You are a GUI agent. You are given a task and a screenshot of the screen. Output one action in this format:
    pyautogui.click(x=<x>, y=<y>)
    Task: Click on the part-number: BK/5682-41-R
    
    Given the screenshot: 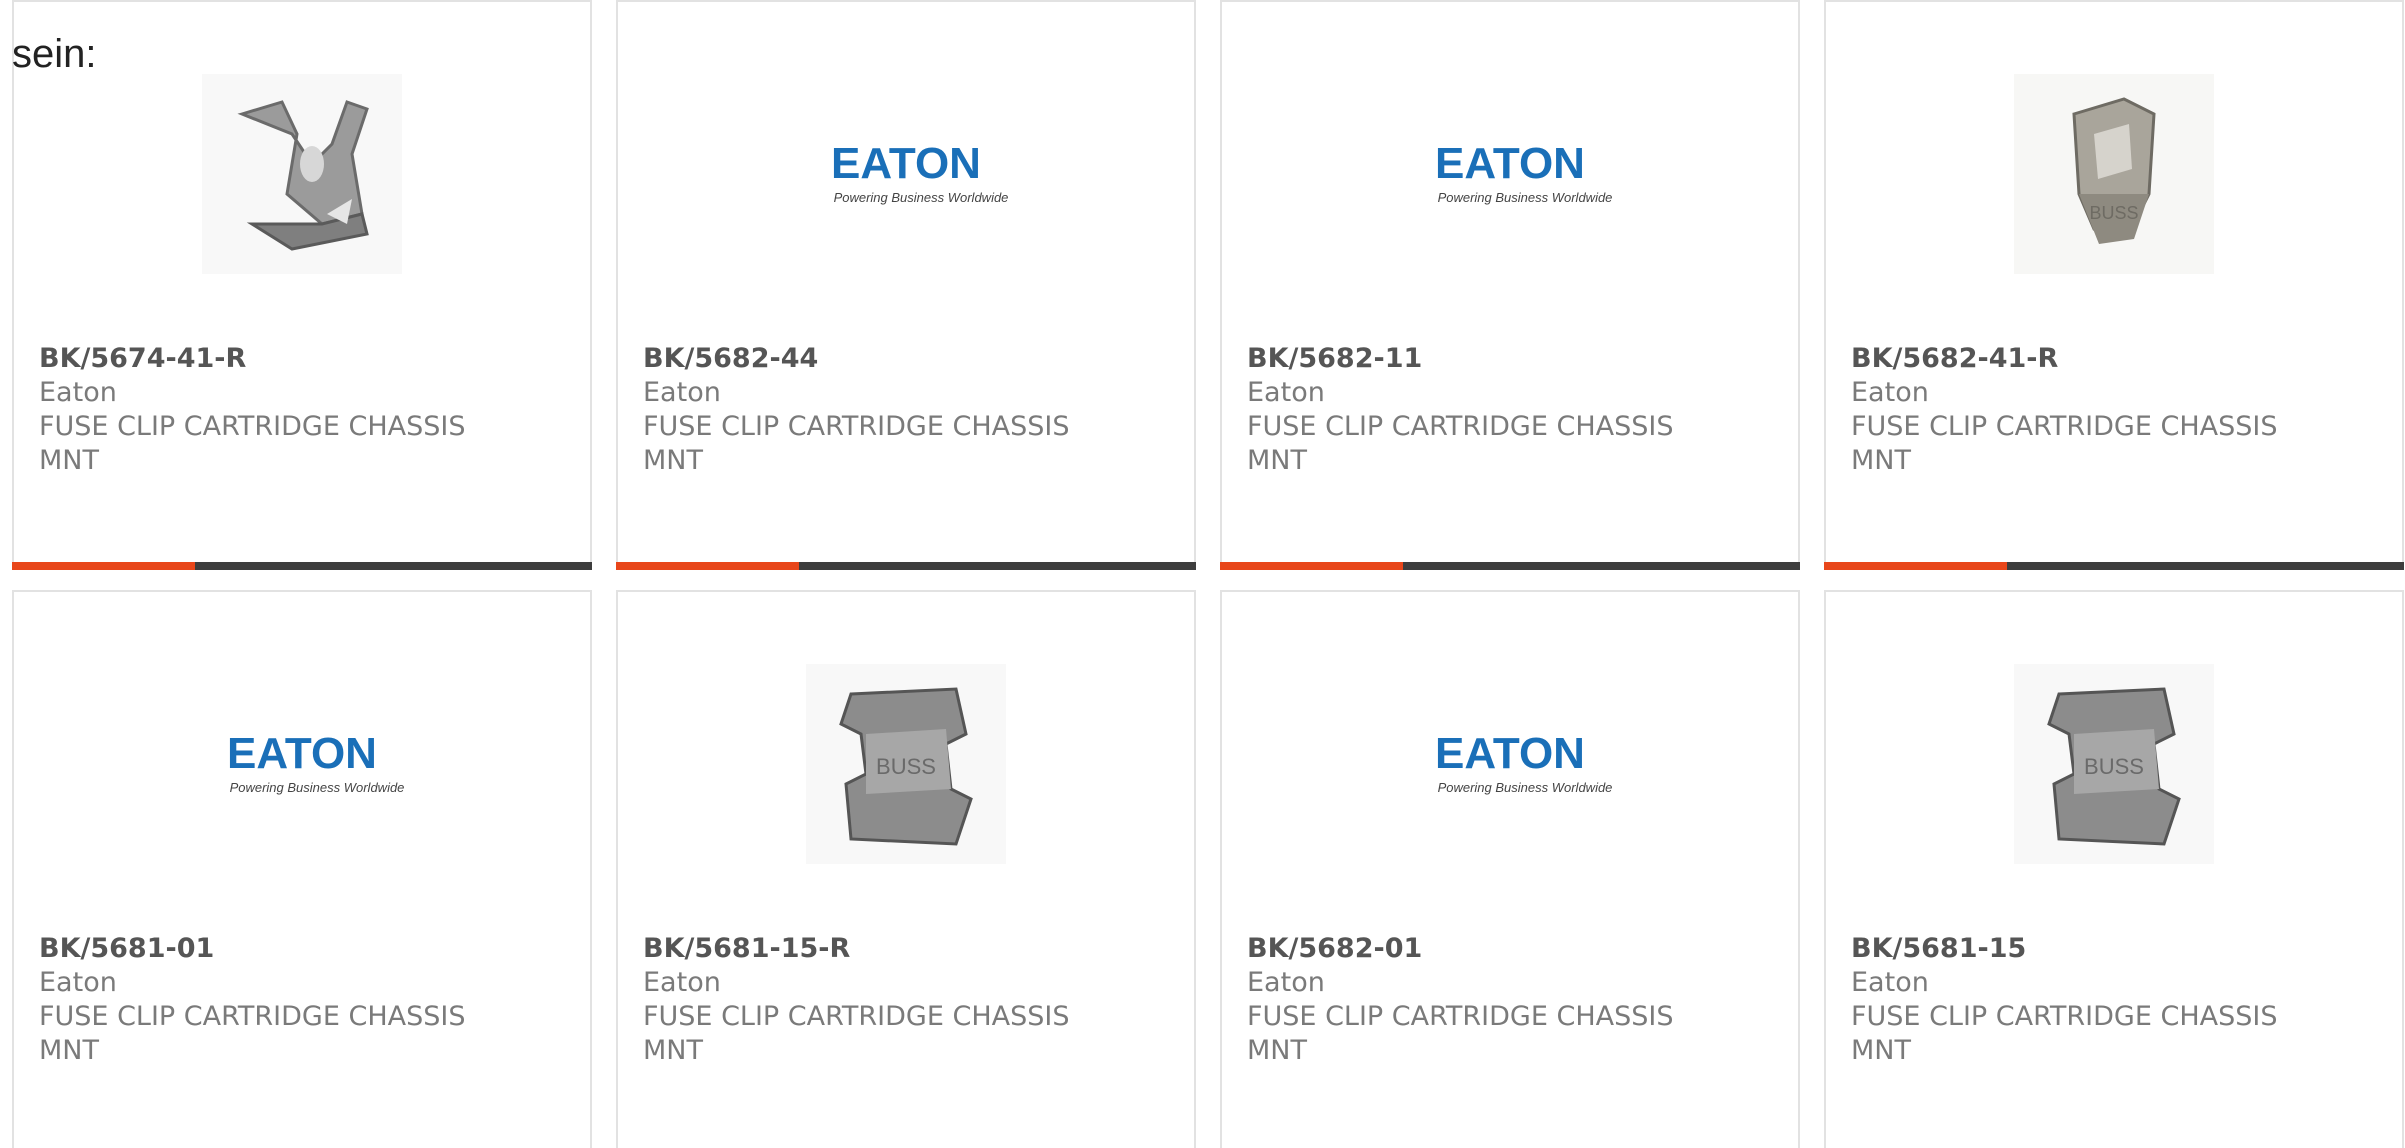 What is the action you would take?
    pyautogui.click(x=2066, y=359)
    